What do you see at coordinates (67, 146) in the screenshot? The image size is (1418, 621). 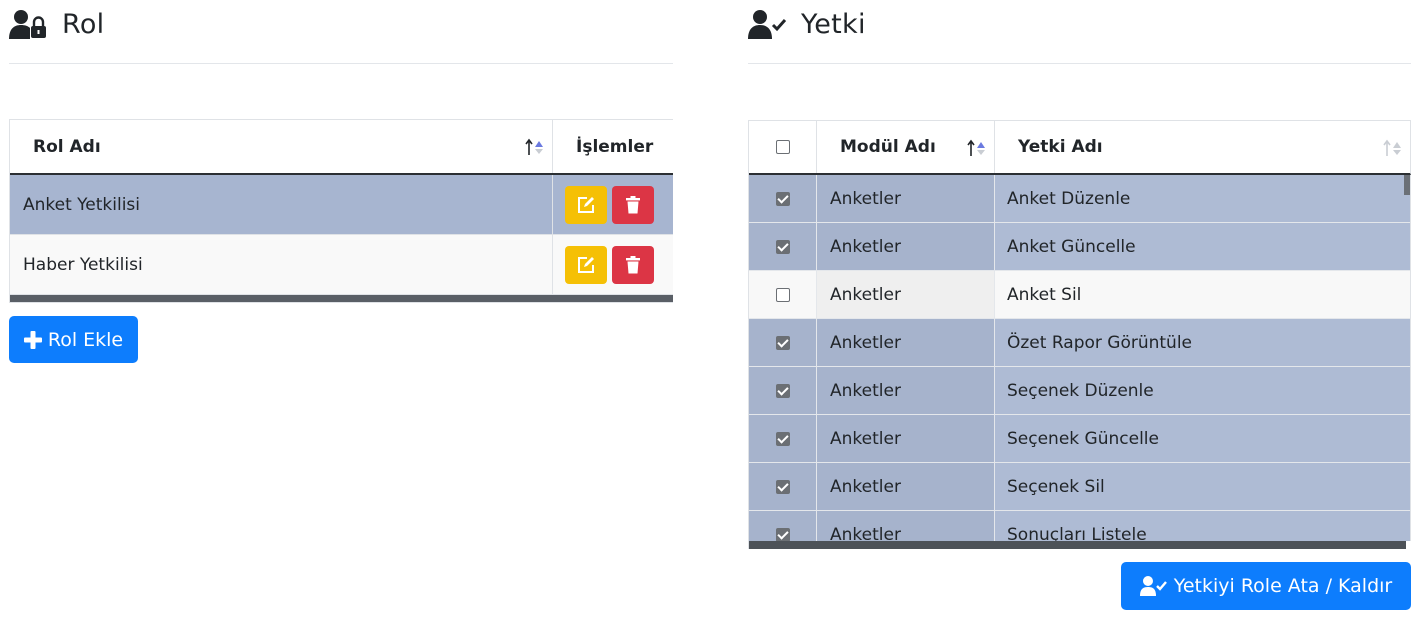 I see `column-label: Rol Adı` at bounding box center [67, 146].